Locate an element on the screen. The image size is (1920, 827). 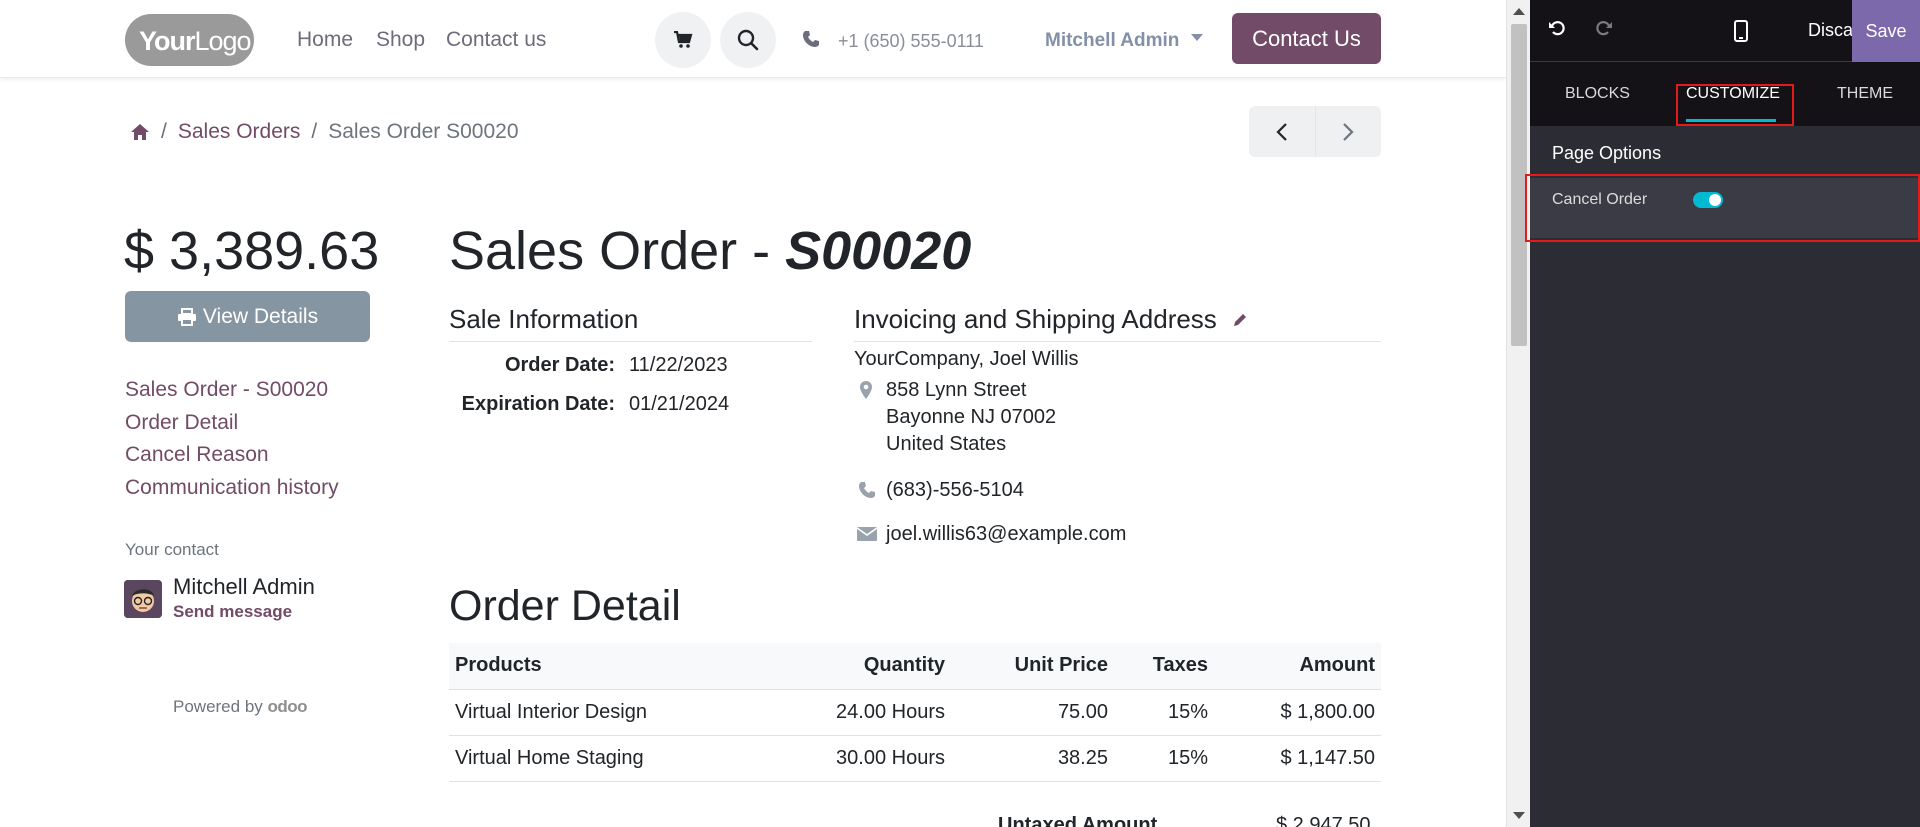
untaxed-amount-label: Untaxed Amount is located at coordinates (1078, 820).